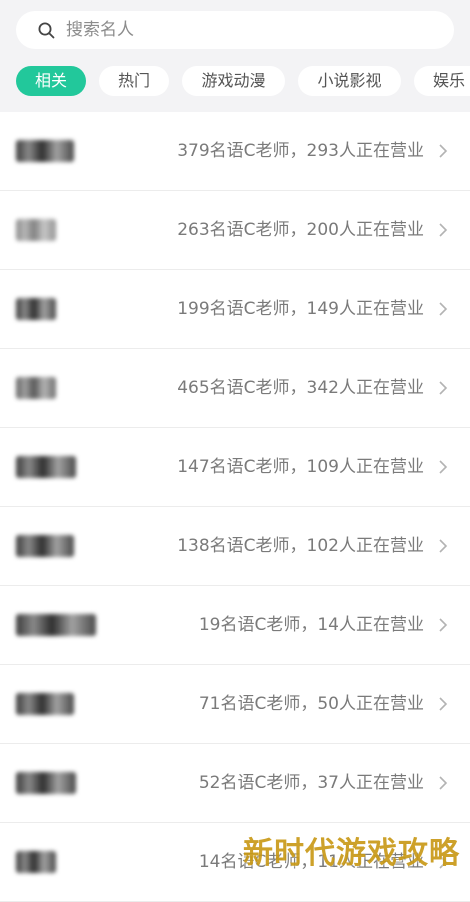  Describe the element at coordinates (300, 151) in the screenshot. I see `teacher-count: 379名语C老师，293人正在营业` at that location.